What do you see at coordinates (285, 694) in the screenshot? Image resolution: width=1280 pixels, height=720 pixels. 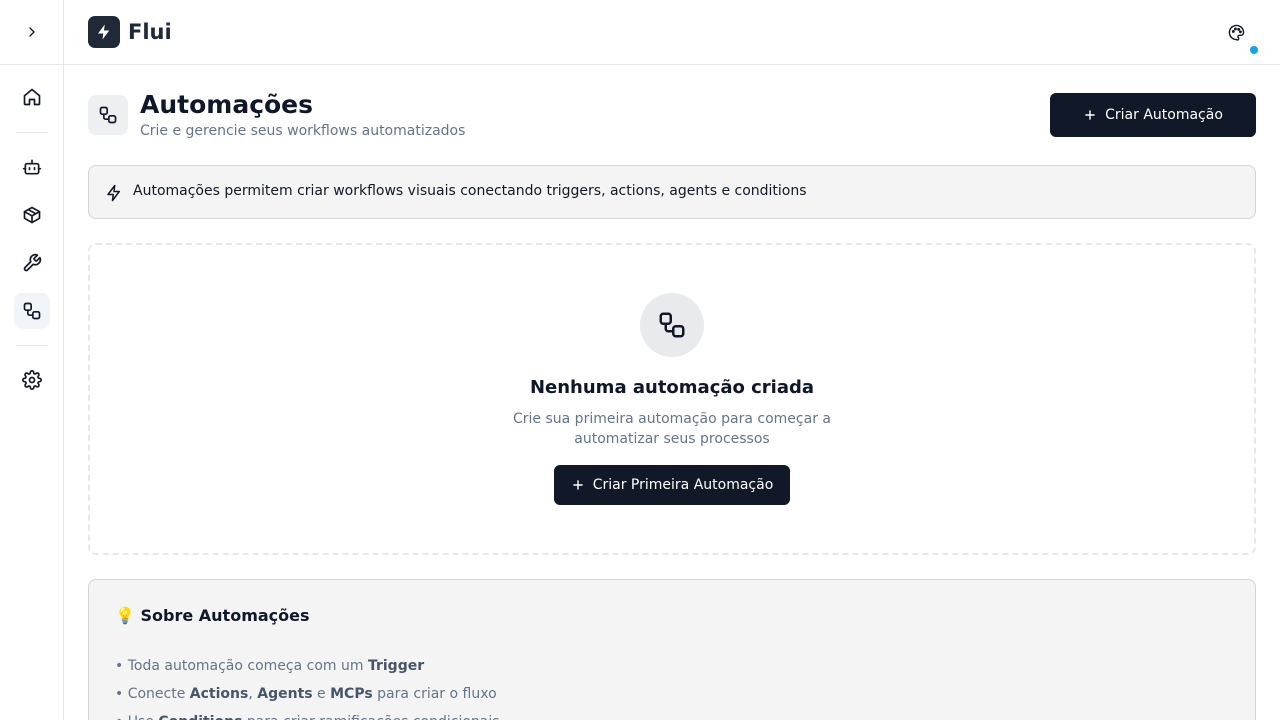 I see `about-term: Agents` at bounding box center [285, 694].